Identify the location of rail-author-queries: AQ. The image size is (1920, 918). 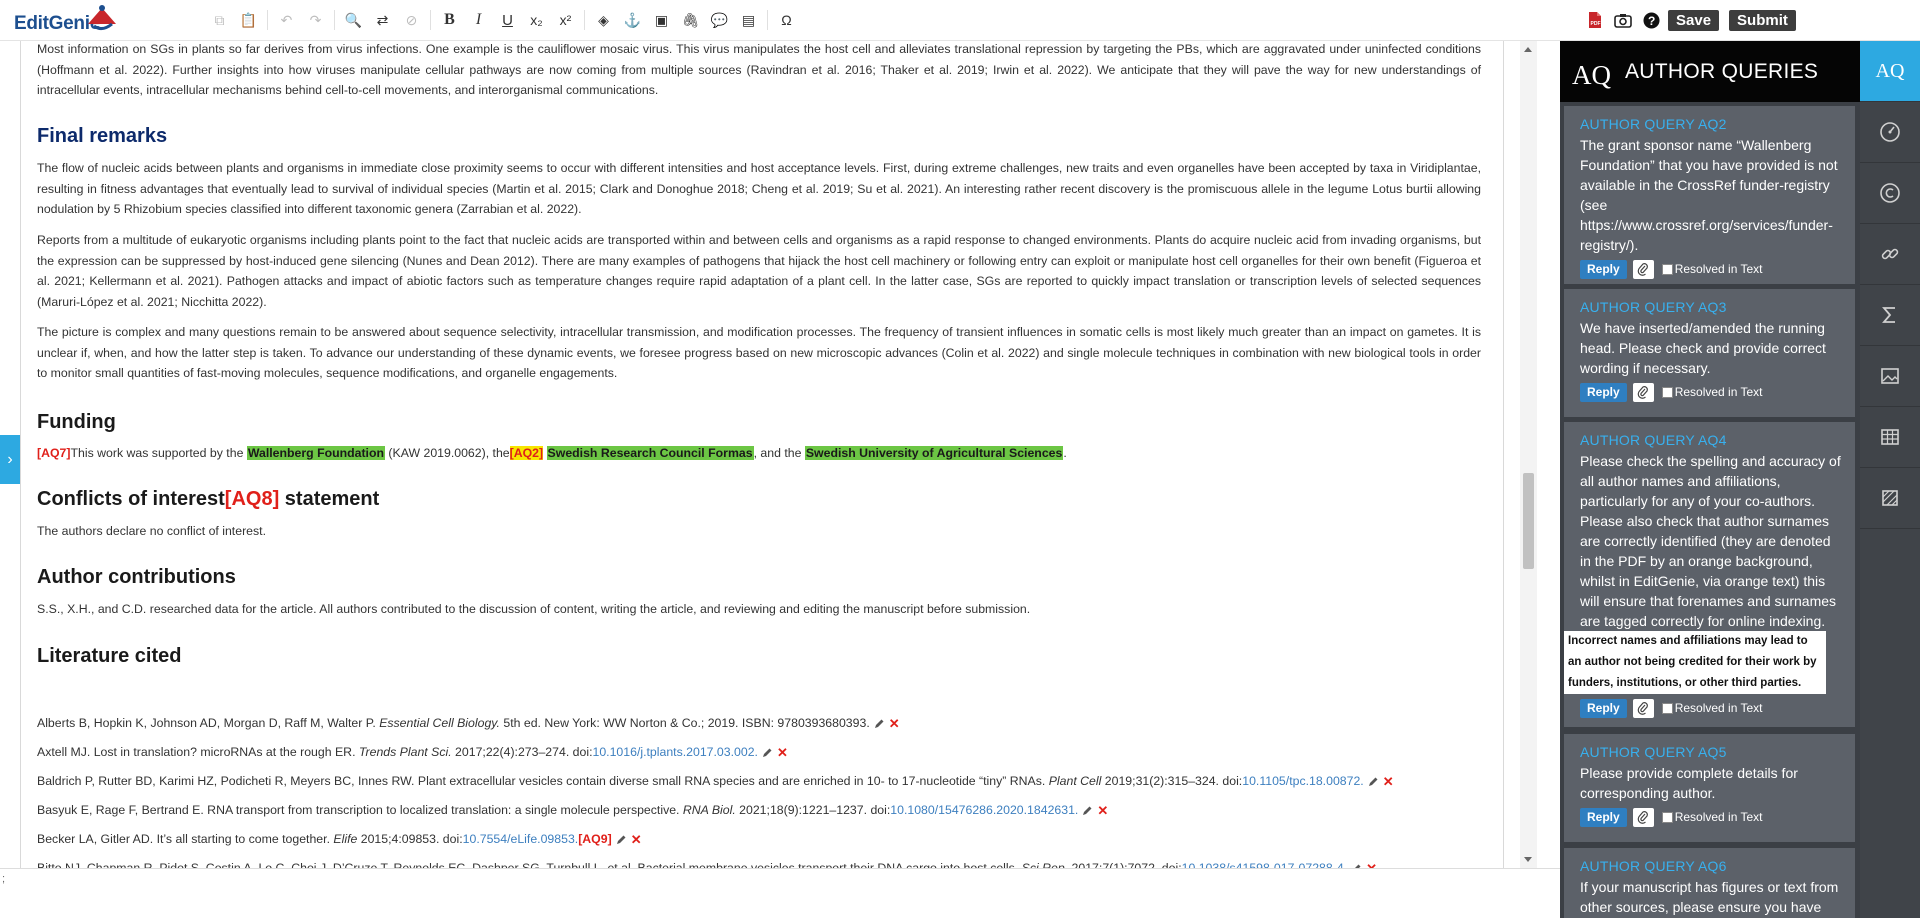
(1890, 71).